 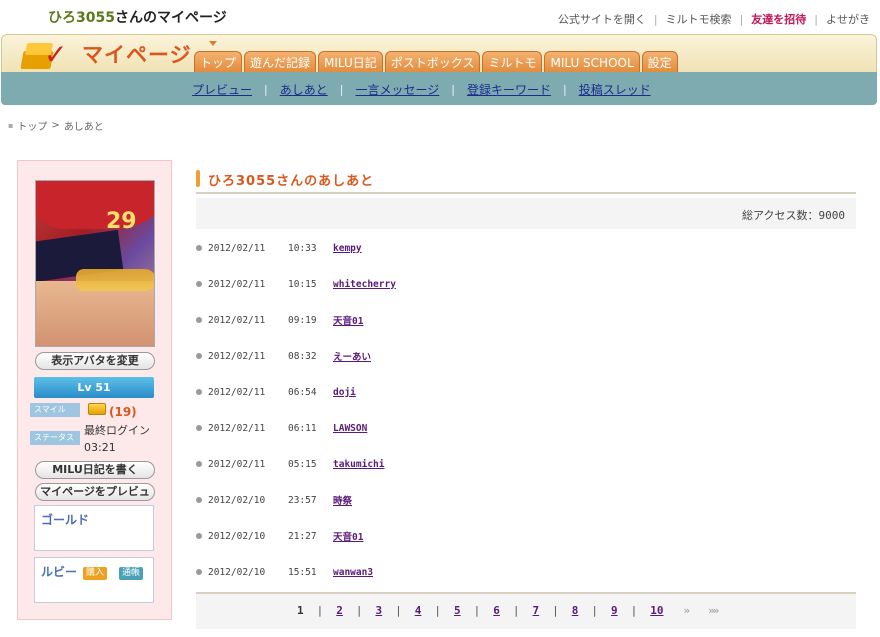 I want to click on visit-time: 05:15, so click(x=302, y=464).